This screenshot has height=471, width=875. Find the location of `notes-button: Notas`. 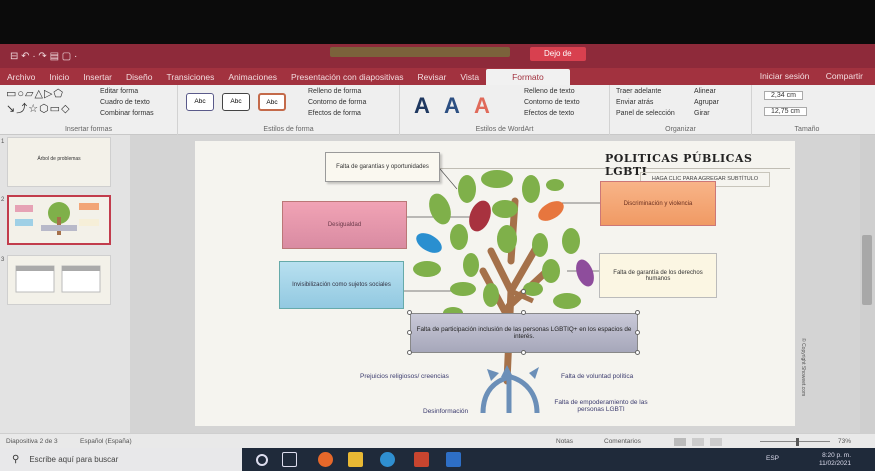

notes-button: Notas is located at coordinates (564, 441).